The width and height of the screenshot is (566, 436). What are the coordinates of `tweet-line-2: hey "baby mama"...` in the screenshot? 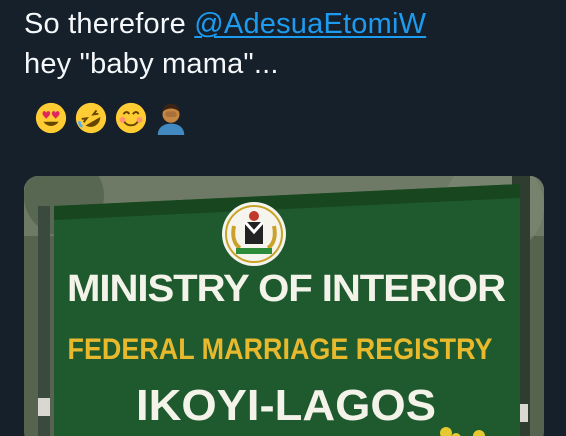 It's located at (151, 64).